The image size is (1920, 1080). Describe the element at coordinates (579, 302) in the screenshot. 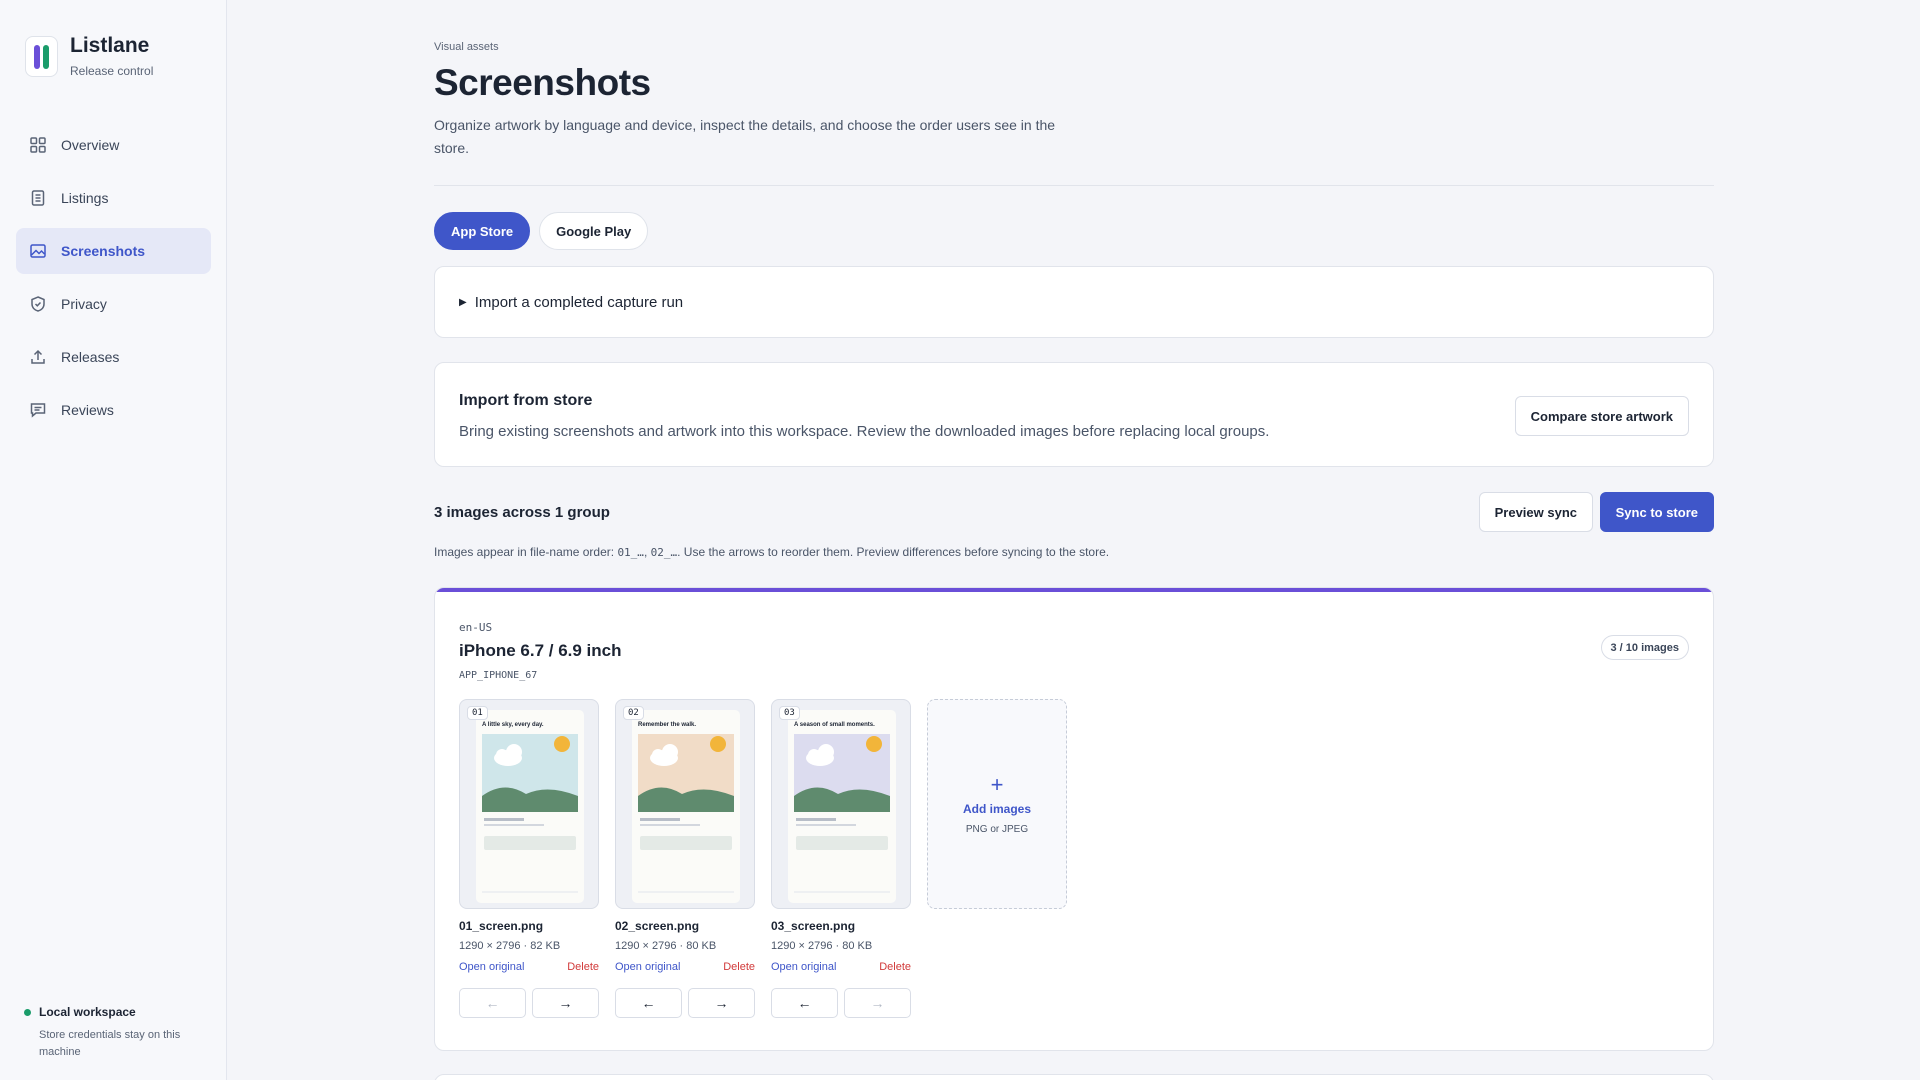

I see `capture-run-label: Import a completed capture run` at that location.